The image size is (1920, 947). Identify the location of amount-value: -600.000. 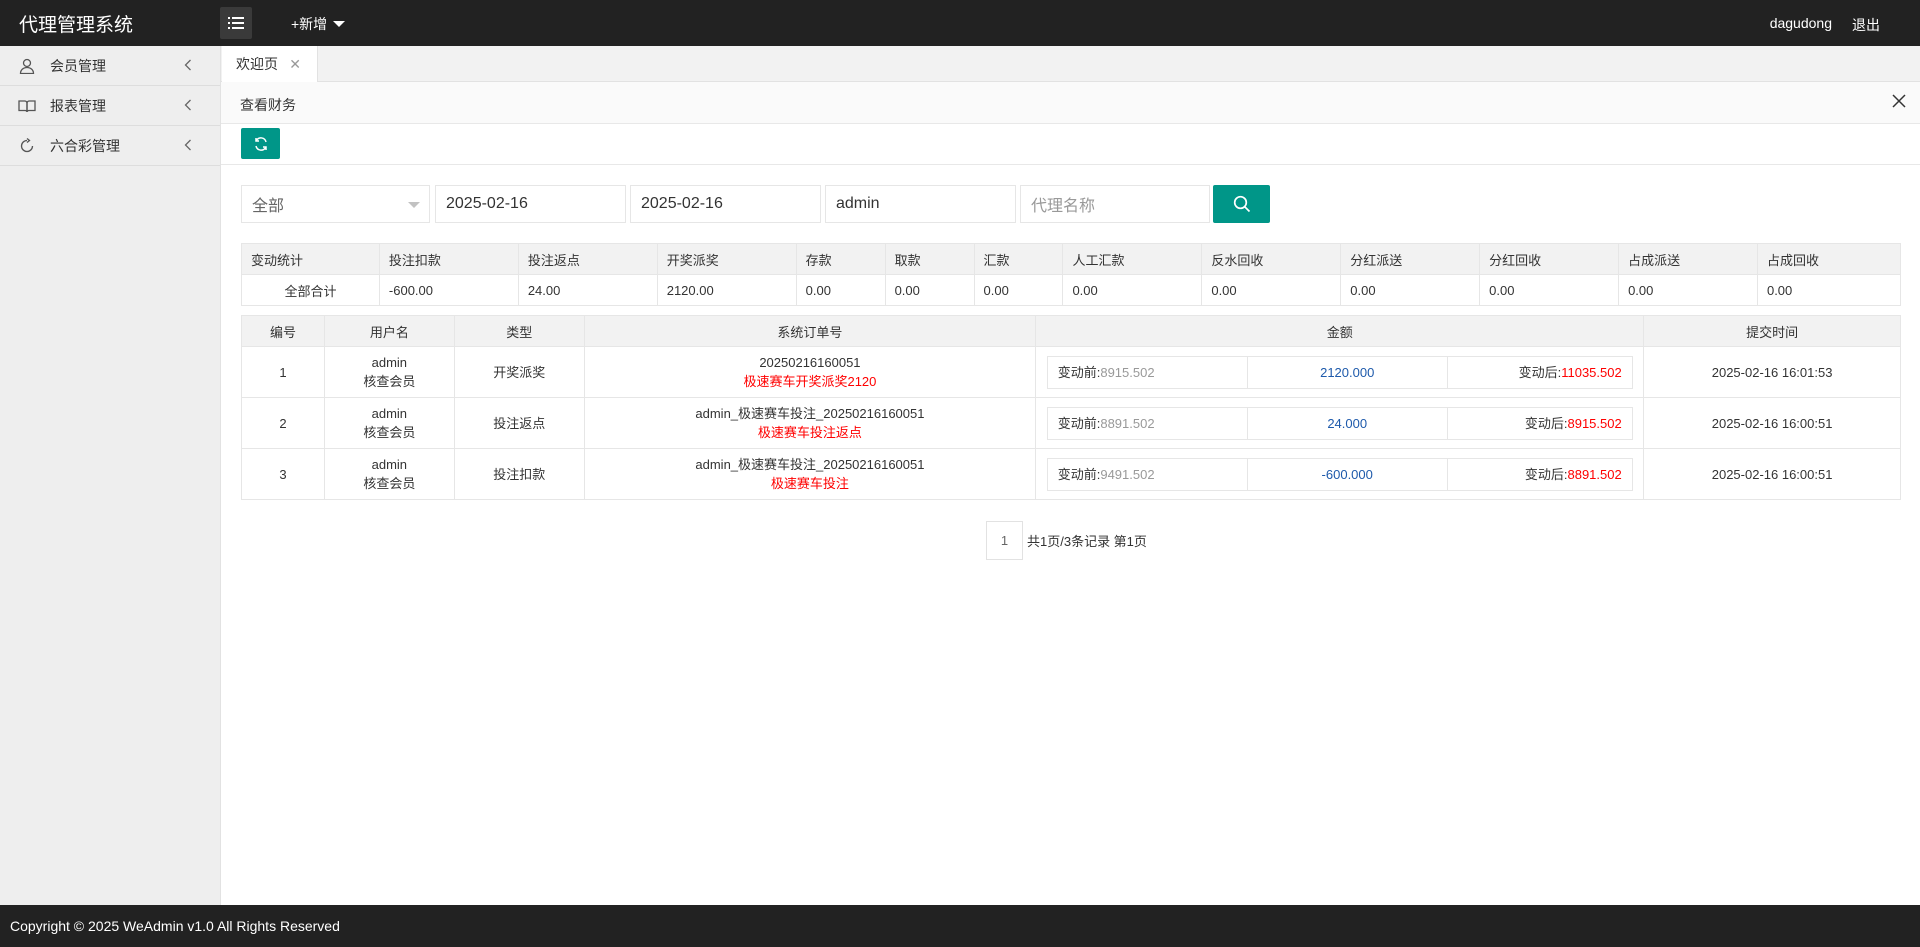
(1347, 474).